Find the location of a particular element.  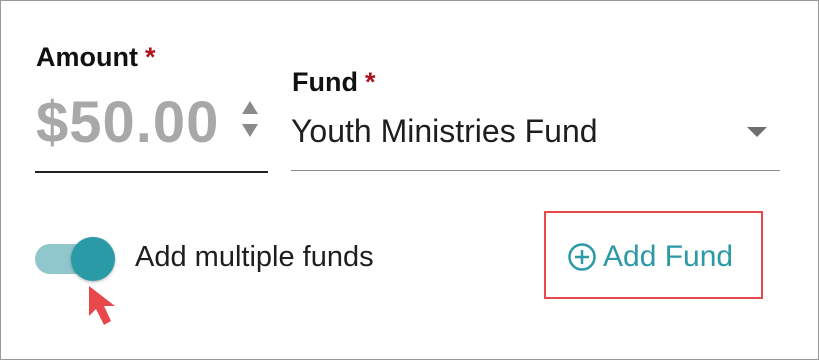

stepper-up-icon is located at coordinates (250, 107).